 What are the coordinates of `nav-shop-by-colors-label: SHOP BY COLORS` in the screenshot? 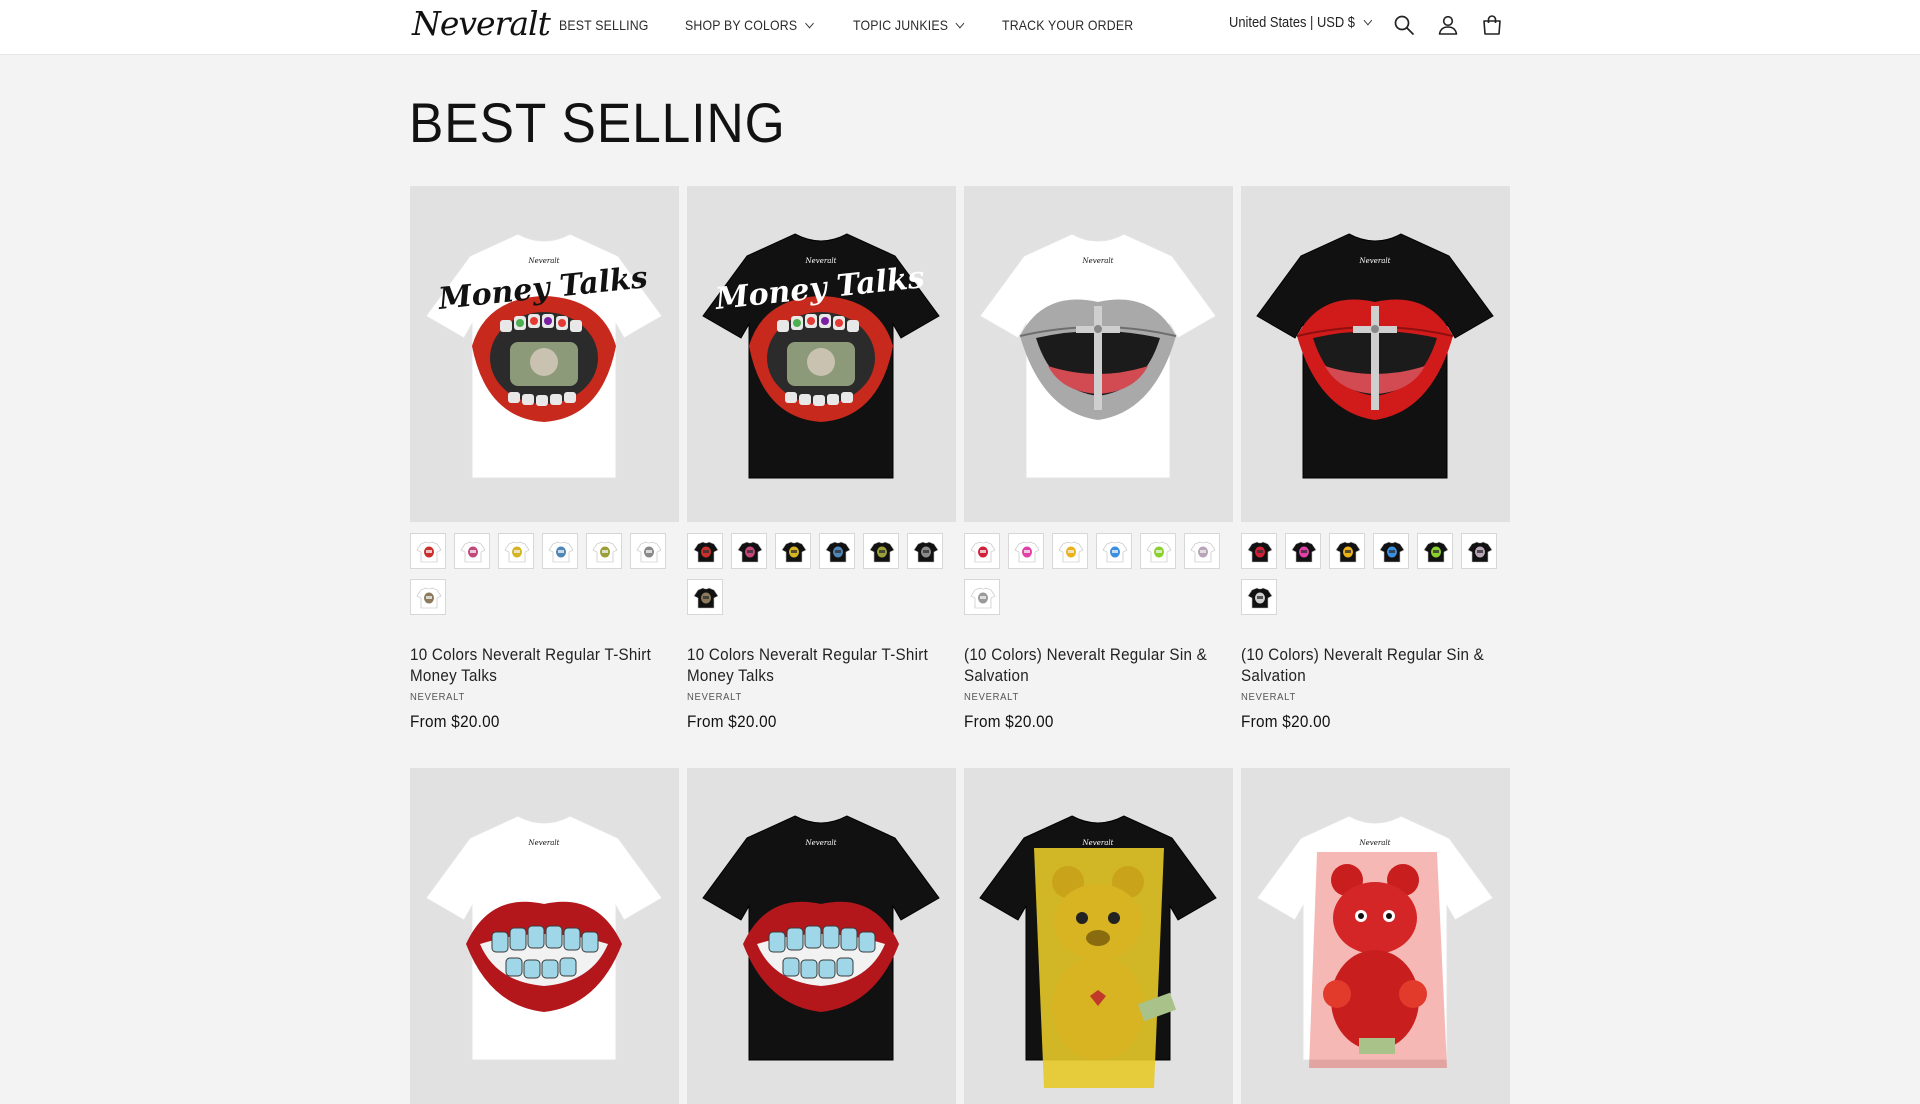 It's located at (741, 25).